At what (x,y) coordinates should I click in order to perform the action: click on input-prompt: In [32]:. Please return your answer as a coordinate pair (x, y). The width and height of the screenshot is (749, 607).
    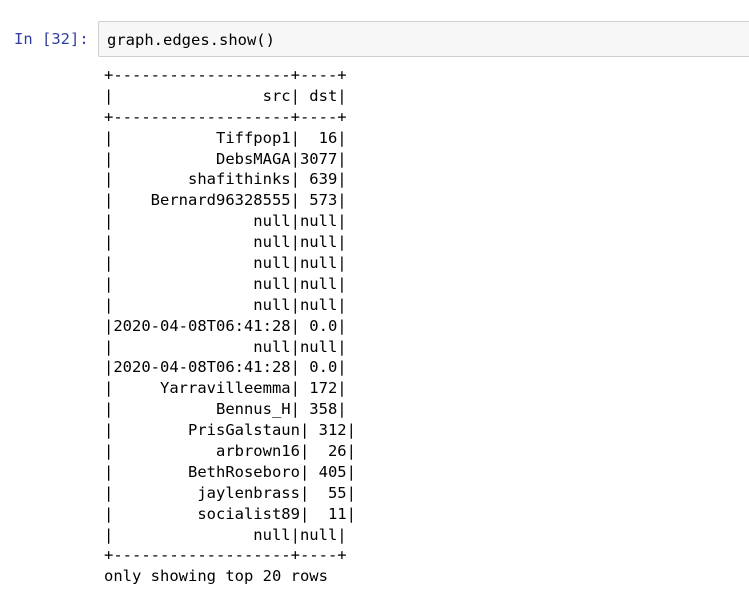
    Looking at the image, I should click on (51, 39).